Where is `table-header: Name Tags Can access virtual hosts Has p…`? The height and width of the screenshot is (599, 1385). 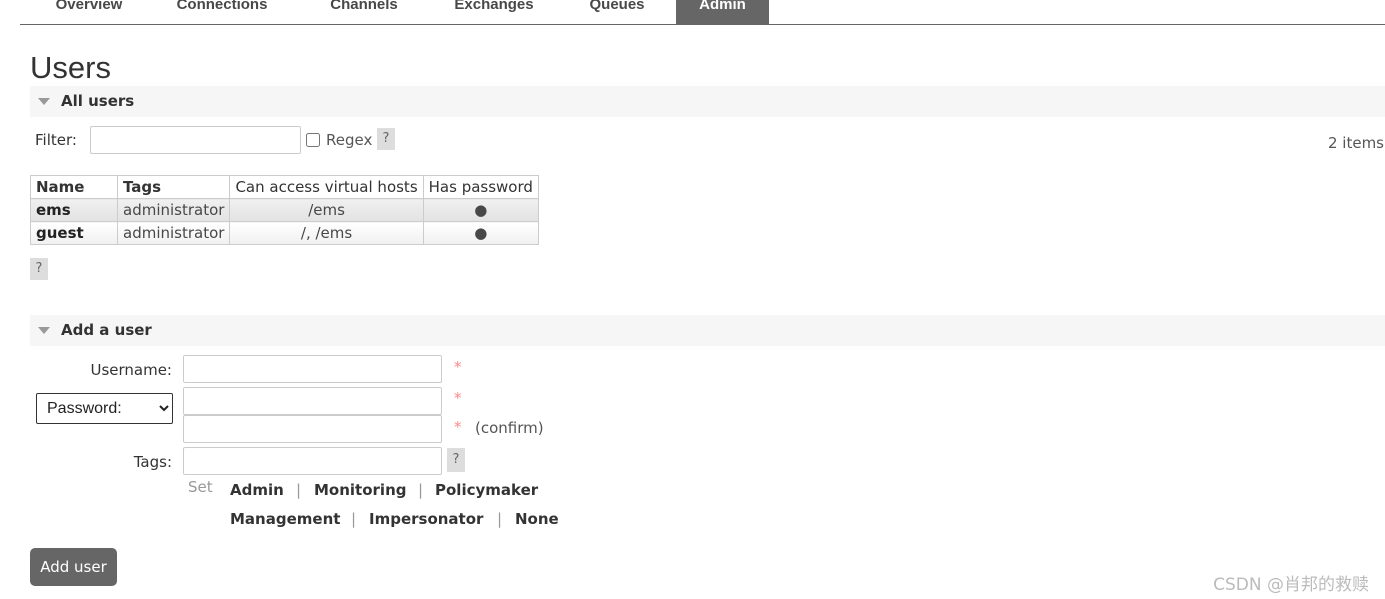 table-header: Name Tags Can access virtual hosts Has p… is located at coordinates (284, 187).